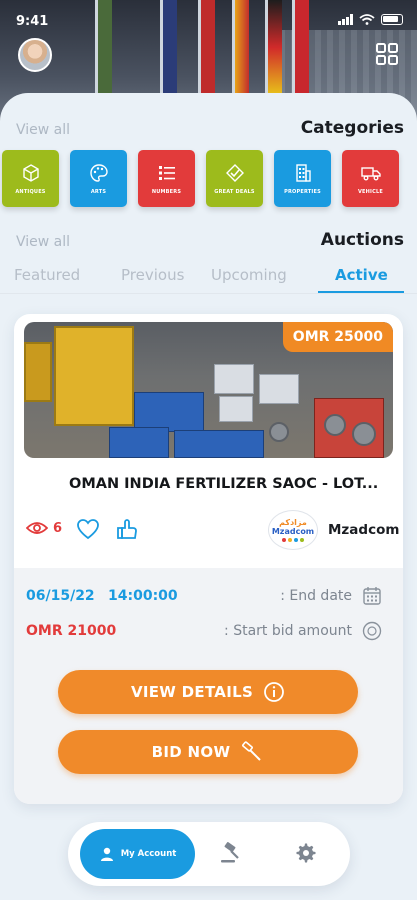 This screenshot has height=900, width=417. What do you see at coordinates (372, 596) in the screenshot?
I see `calendar-icon` at bounding box center [372, 596].